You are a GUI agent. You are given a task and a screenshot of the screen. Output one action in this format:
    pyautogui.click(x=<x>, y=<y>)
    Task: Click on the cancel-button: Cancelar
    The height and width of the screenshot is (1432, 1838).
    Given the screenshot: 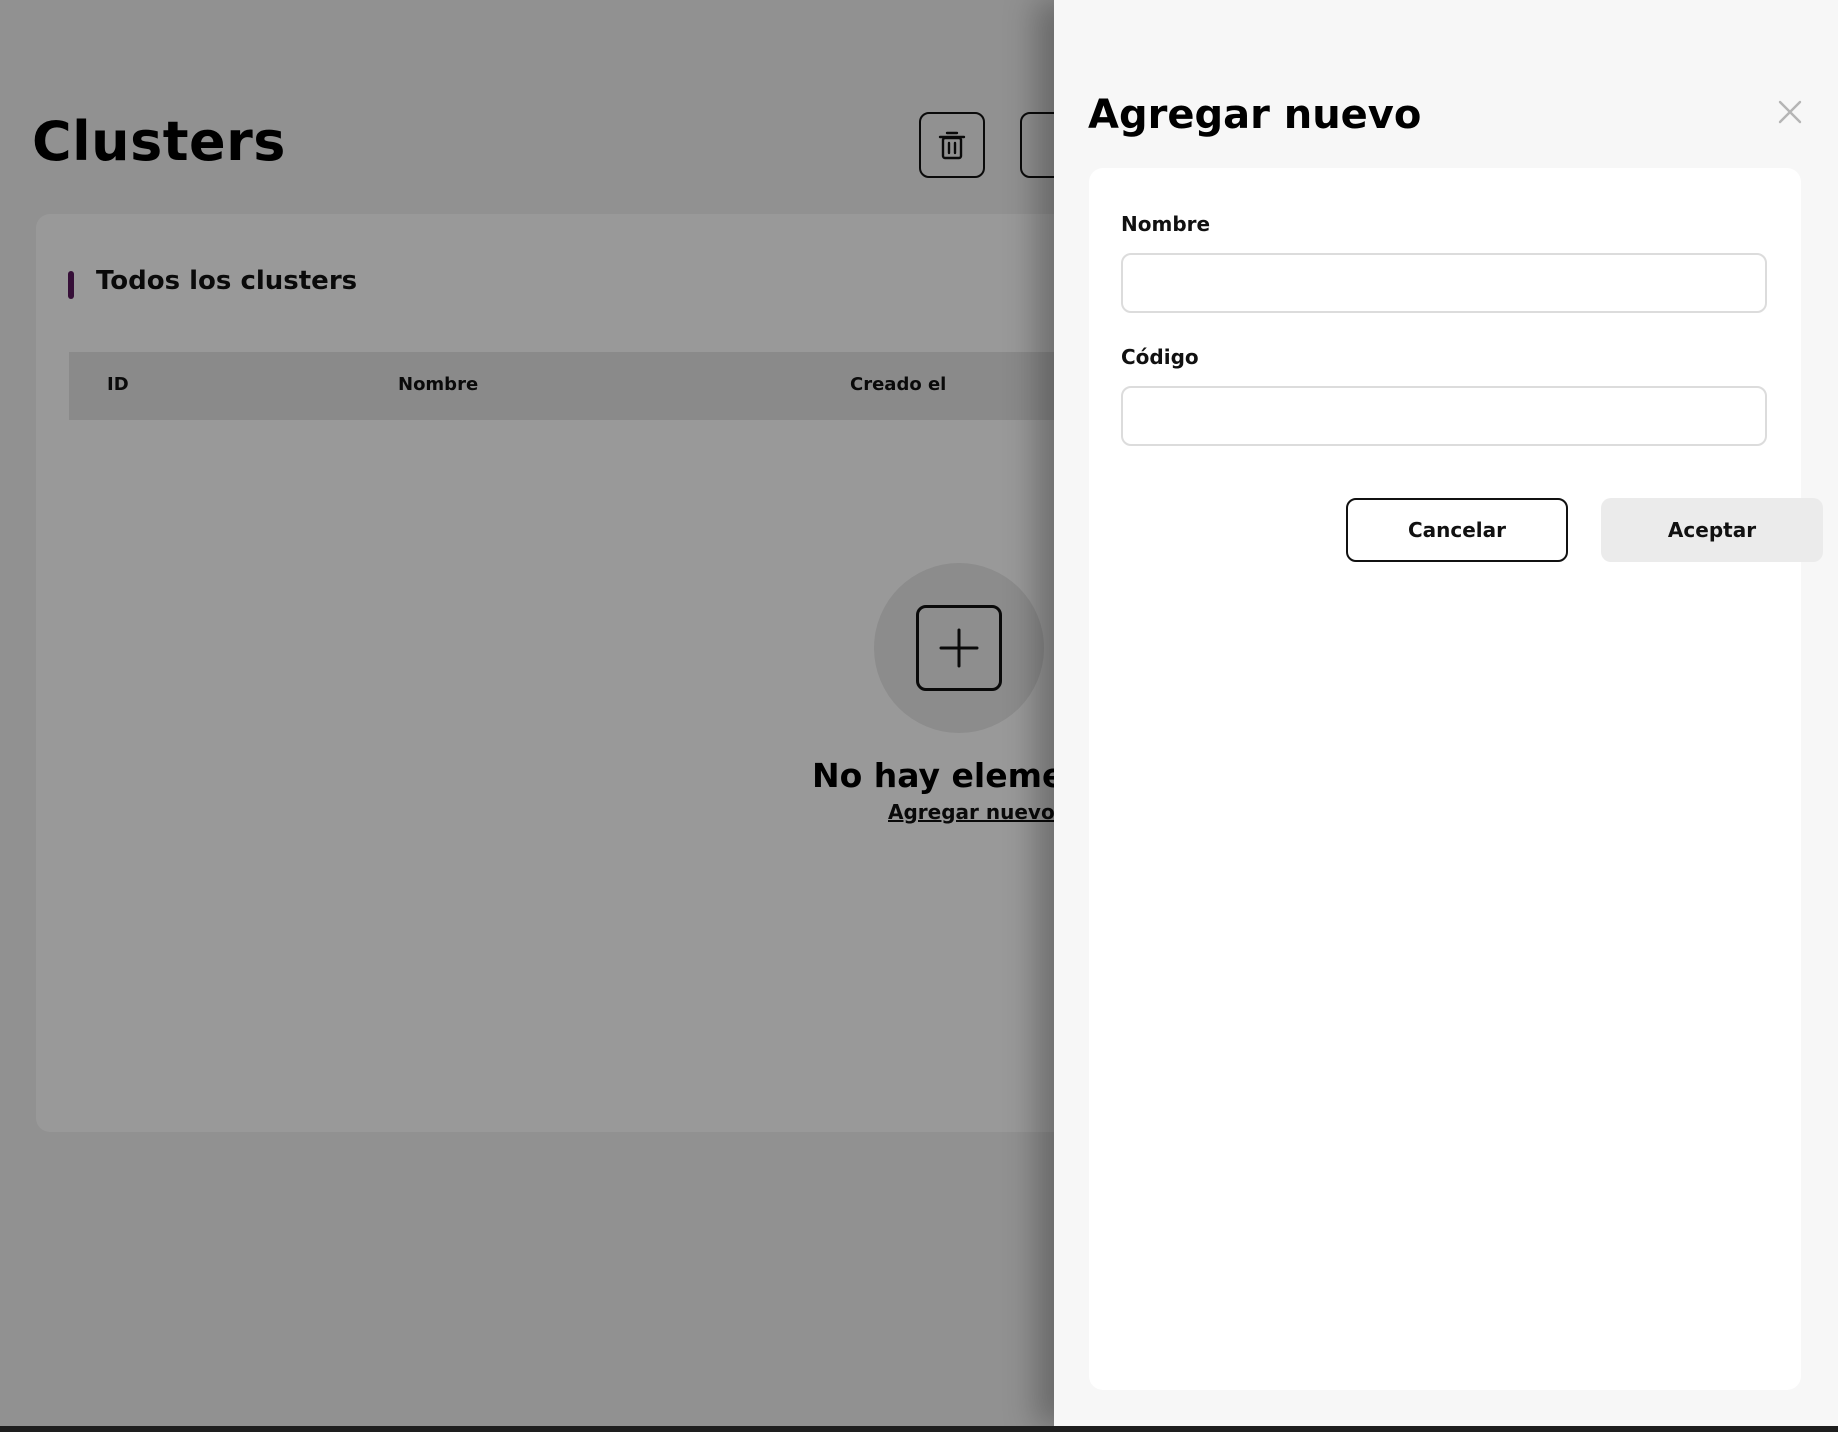 What is the action you would take?
    pyautogui.click(x=1457, y=530)
    